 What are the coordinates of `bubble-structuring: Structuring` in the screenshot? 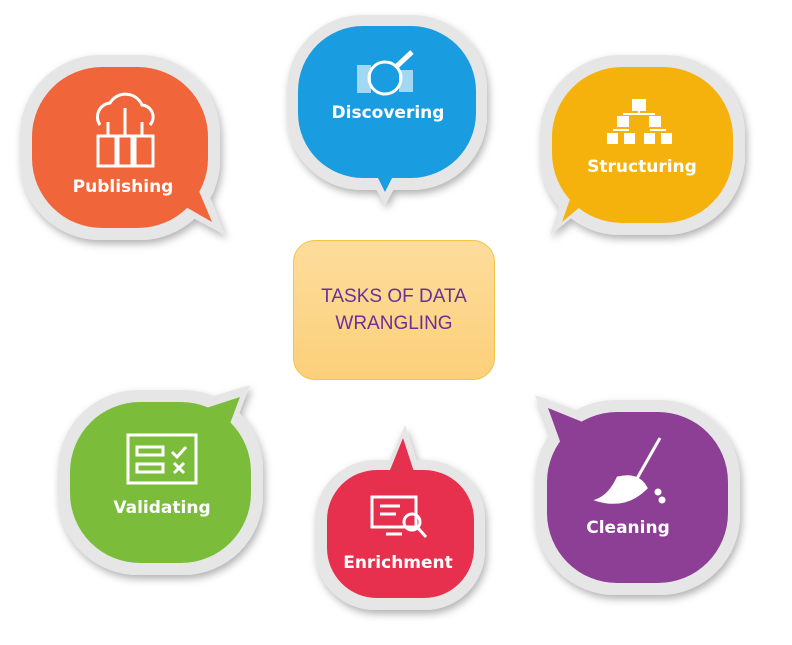 It's located at (642, 145).